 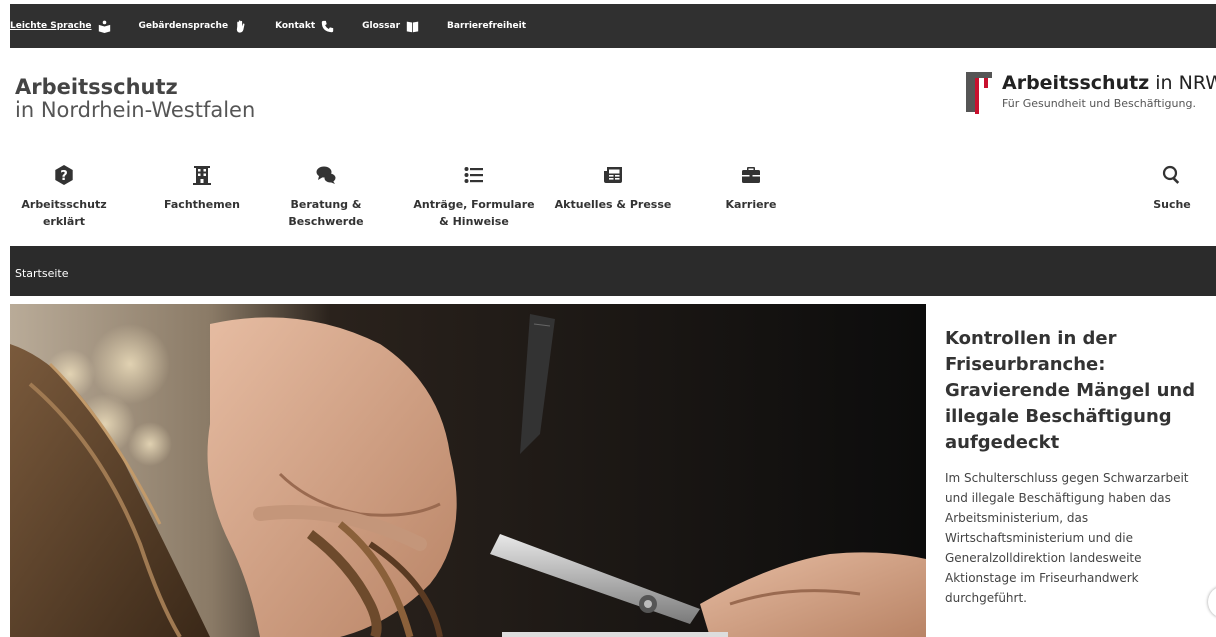 I want to click on breadcrumb: Startseite, so click(x=613, y=271).